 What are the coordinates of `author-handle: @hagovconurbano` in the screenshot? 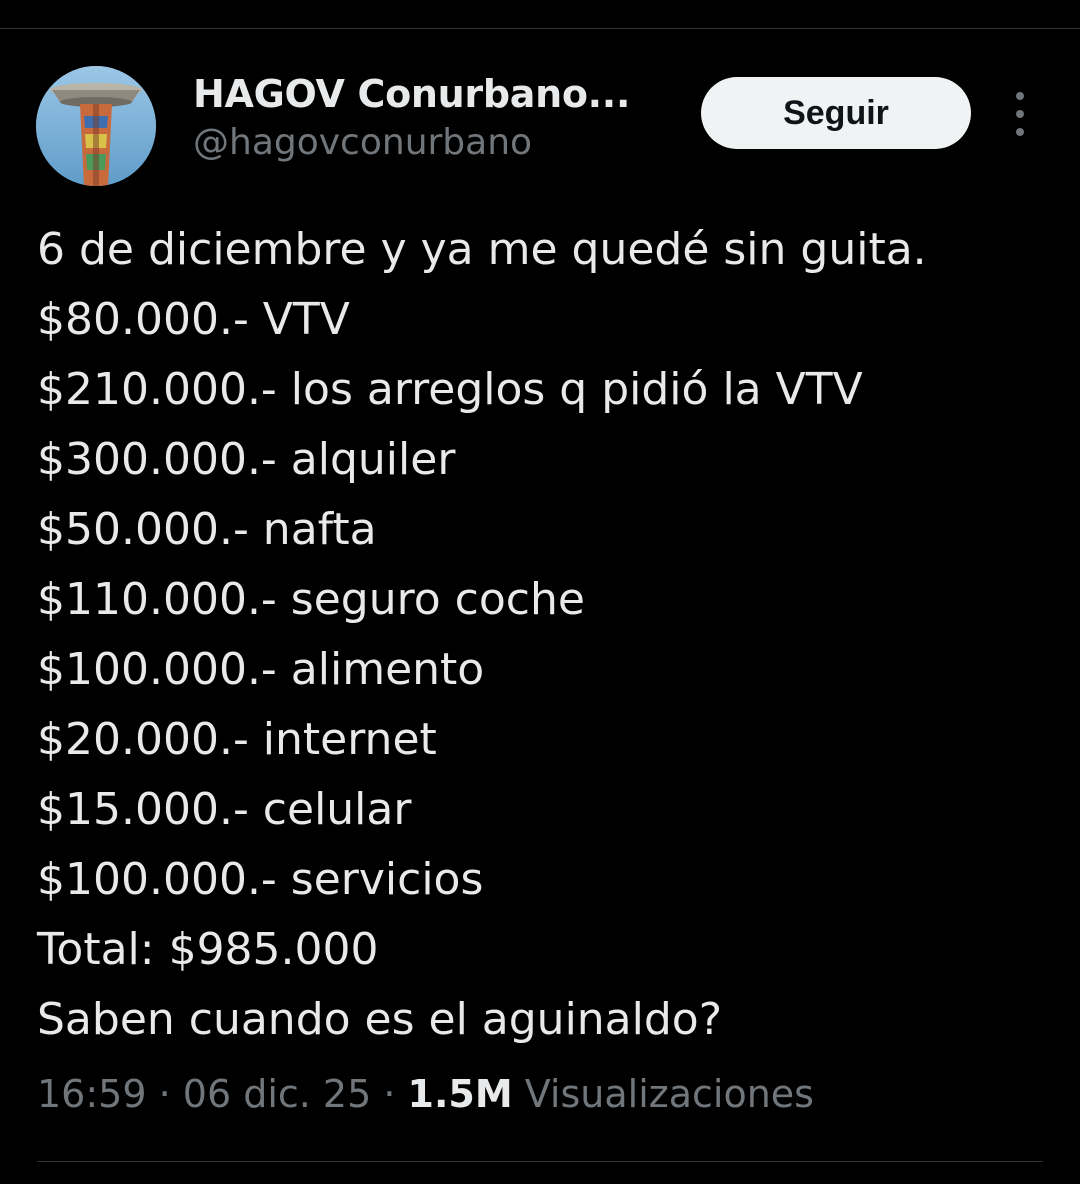 It's located at (411, 142).